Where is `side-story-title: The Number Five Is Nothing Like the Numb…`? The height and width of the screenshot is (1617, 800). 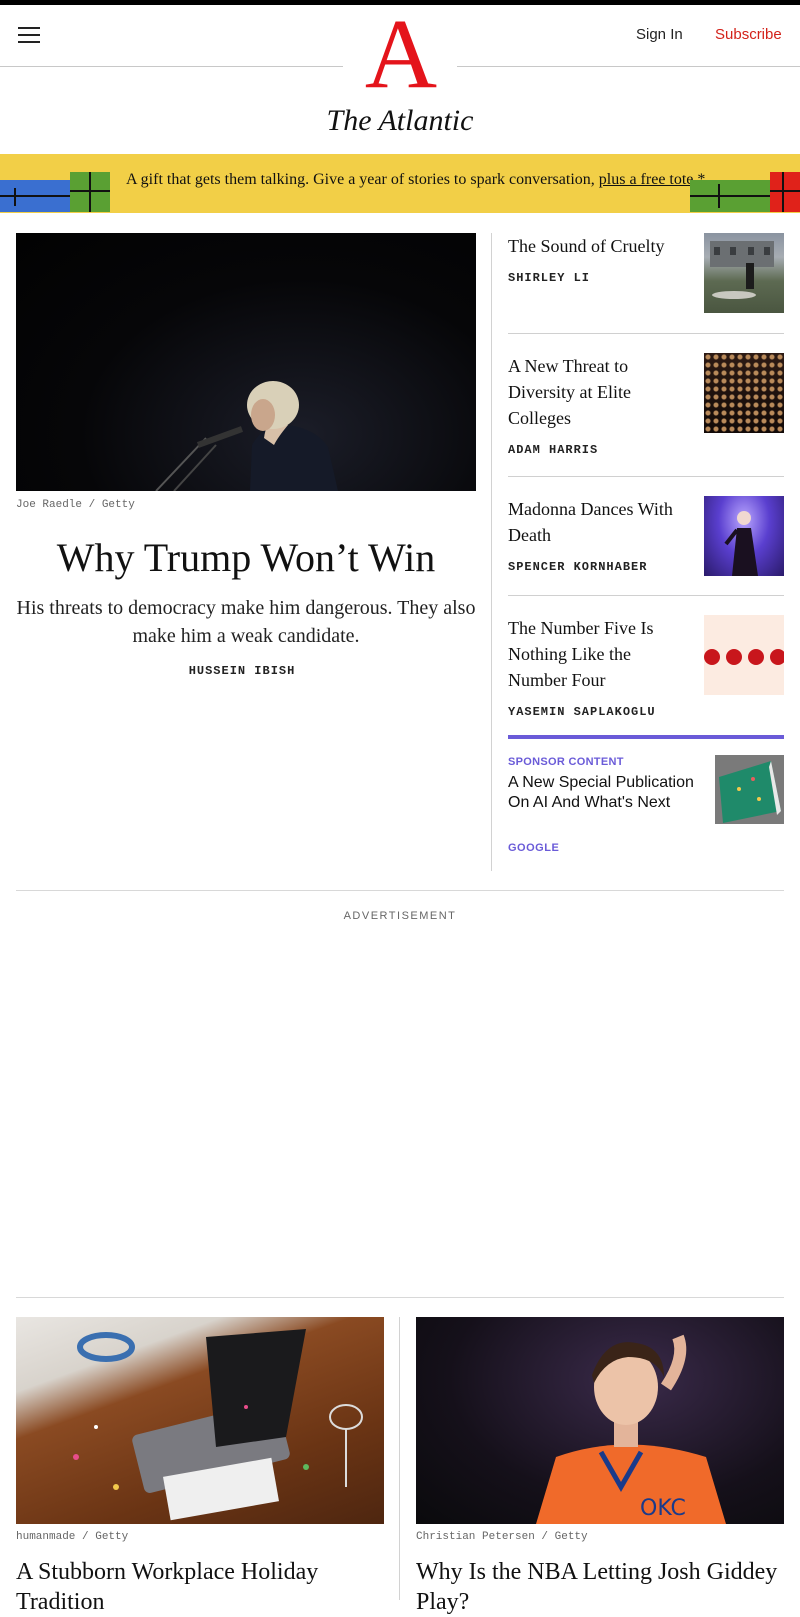
side-story-title: The Number Five Is Nothing Like the Numb… is located at coordinates (598, 654).